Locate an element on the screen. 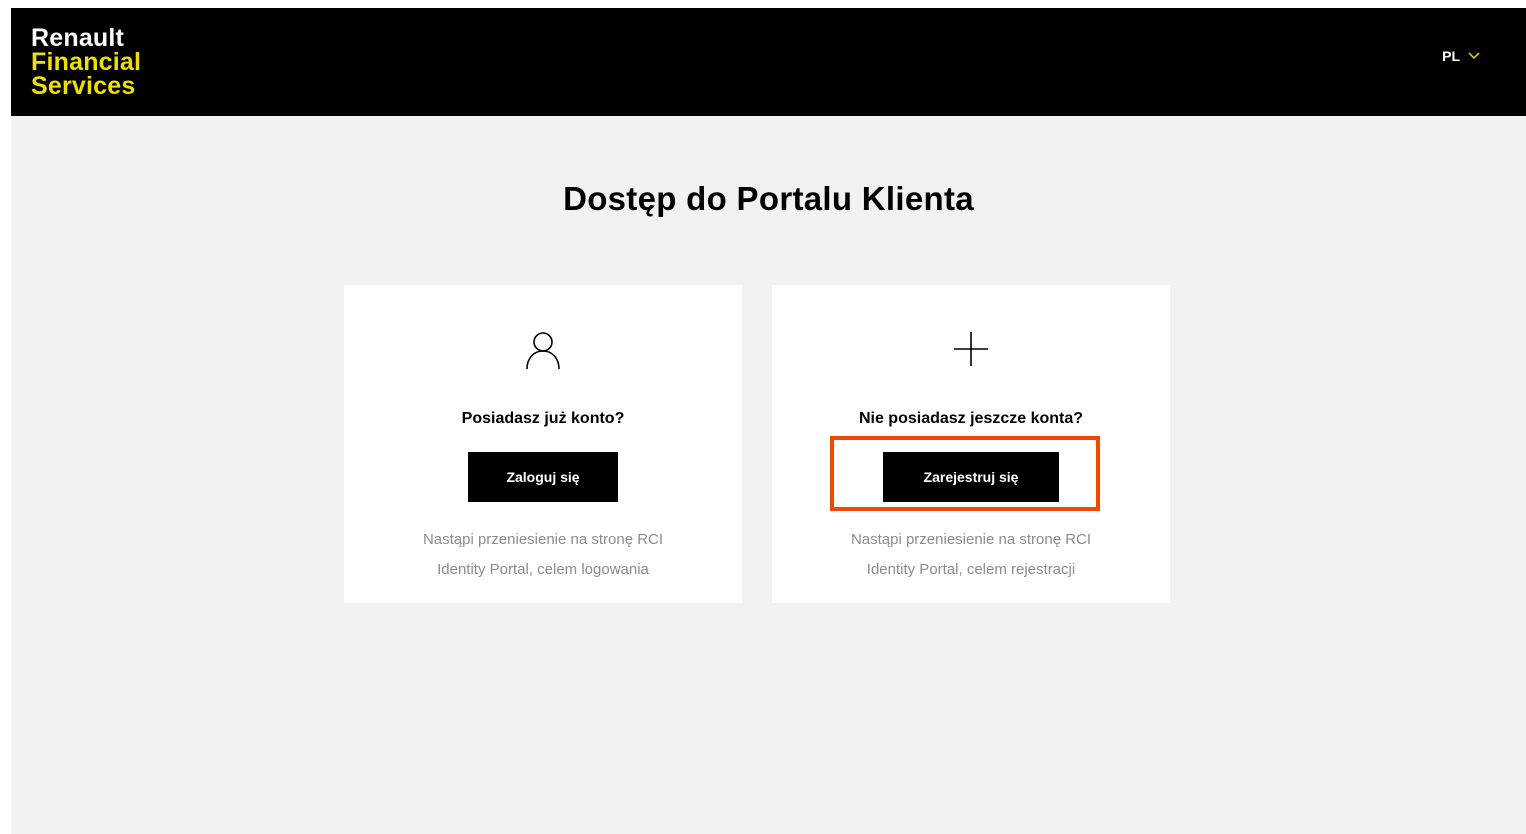 This screenshot has width=1526, height=834. page-title: Dostęp do Portalu Klienta is located at coordinates (768, 198).